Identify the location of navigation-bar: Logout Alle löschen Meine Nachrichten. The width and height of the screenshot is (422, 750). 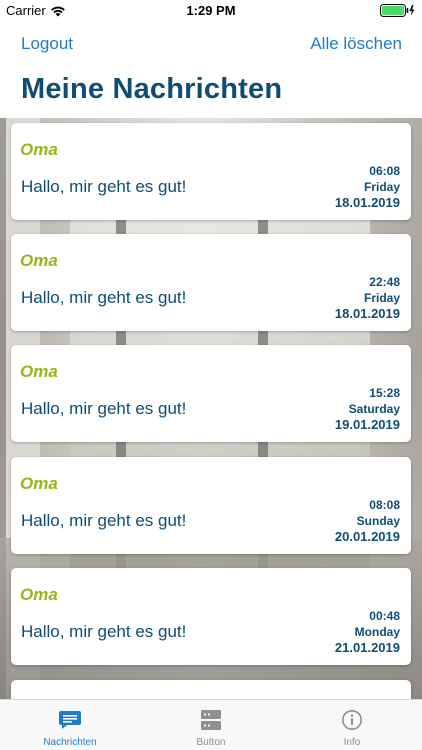
(211, 70).